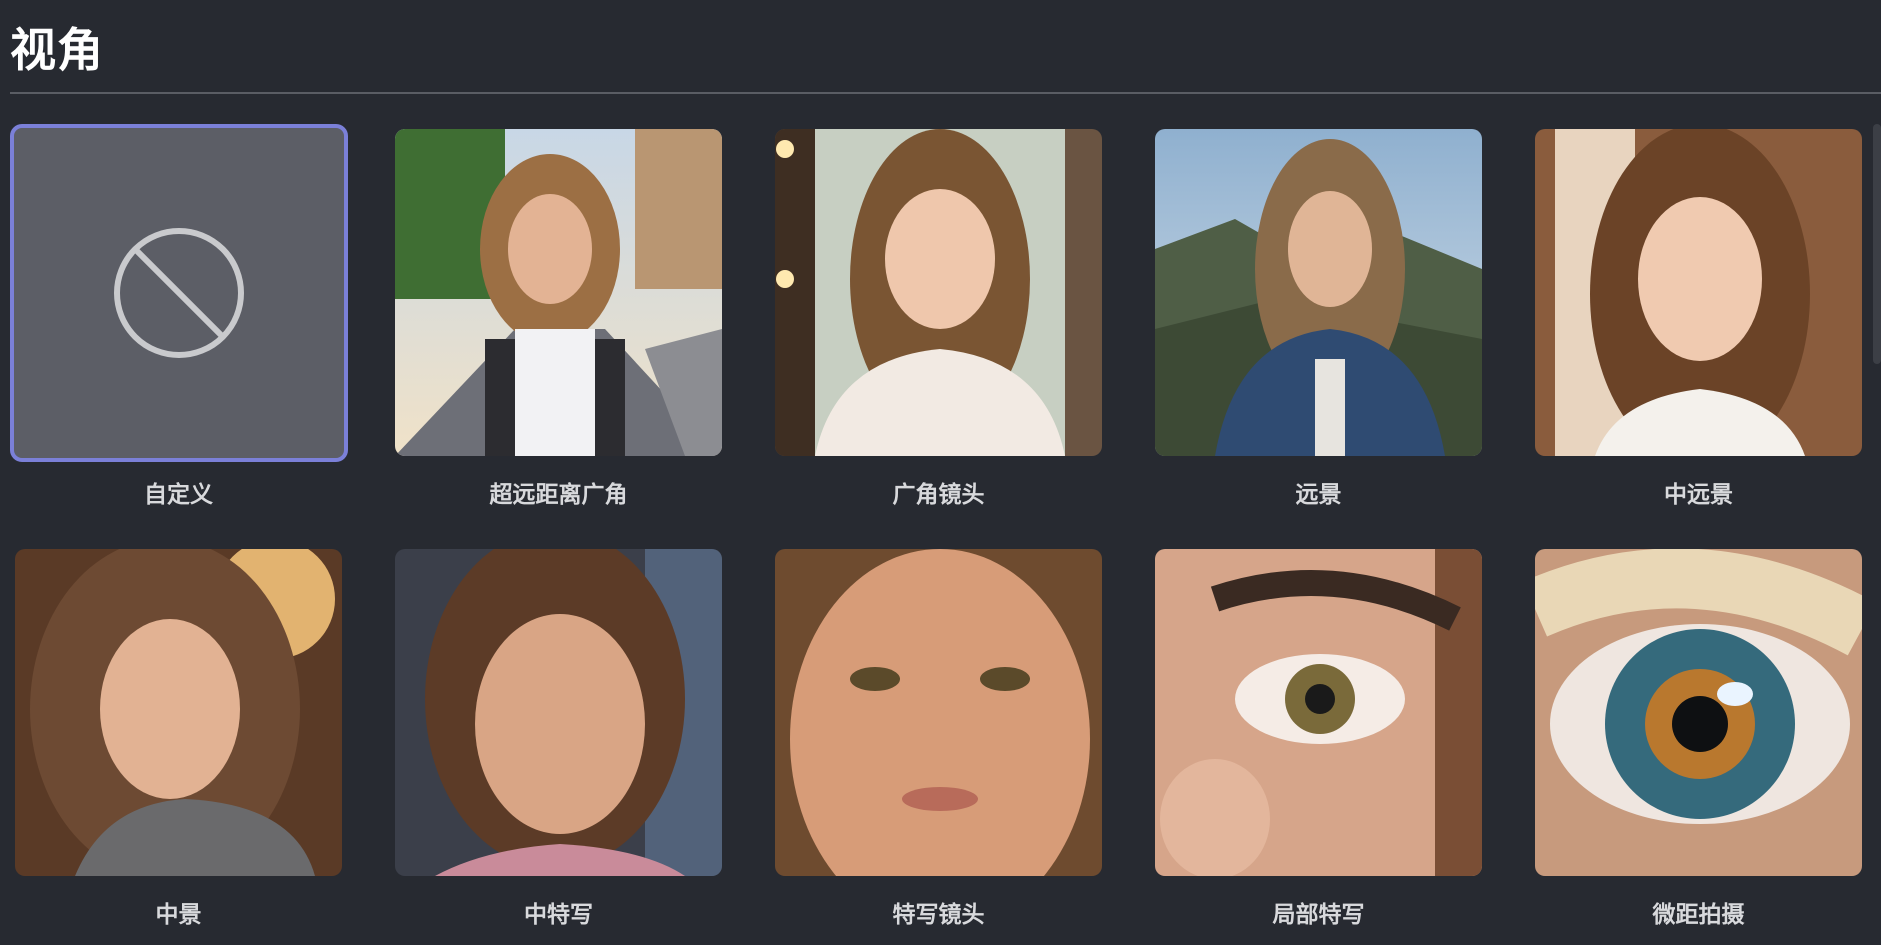 The width and height of the screenshot is (1881, 945). I want to click on card-label: 广角镜头, so click(938, 495).